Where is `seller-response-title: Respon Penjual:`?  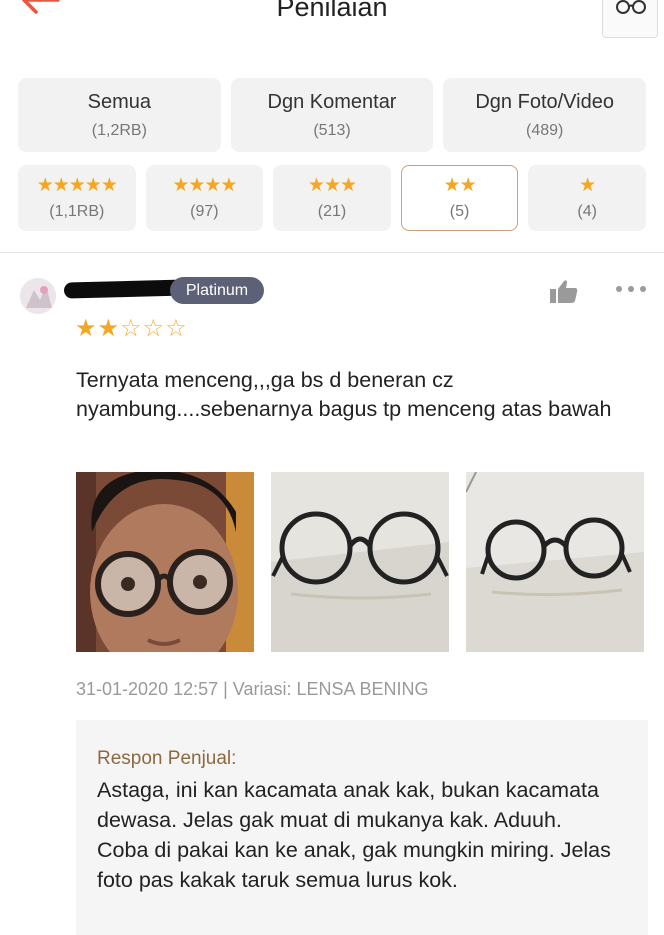 seller-response-title: Respon Penjual: is located at coordinates (167, 758).